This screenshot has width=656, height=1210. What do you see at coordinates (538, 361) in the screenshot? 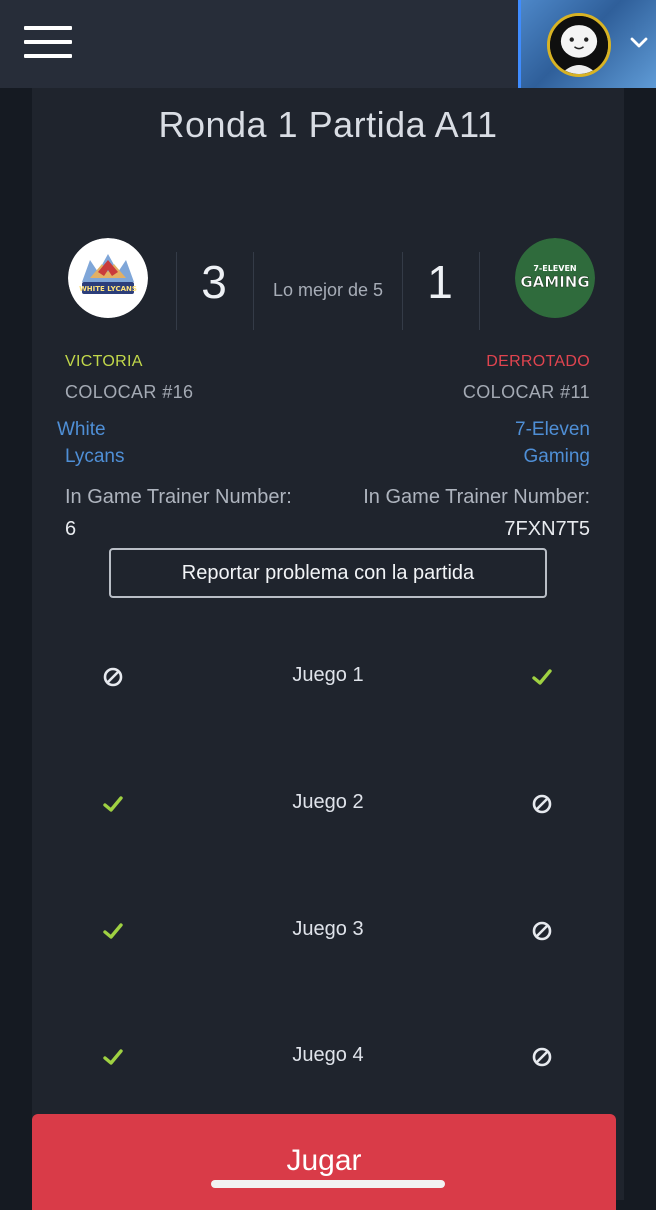
I see `team2-result: DERROTADO` at bounding box center [538, 361].